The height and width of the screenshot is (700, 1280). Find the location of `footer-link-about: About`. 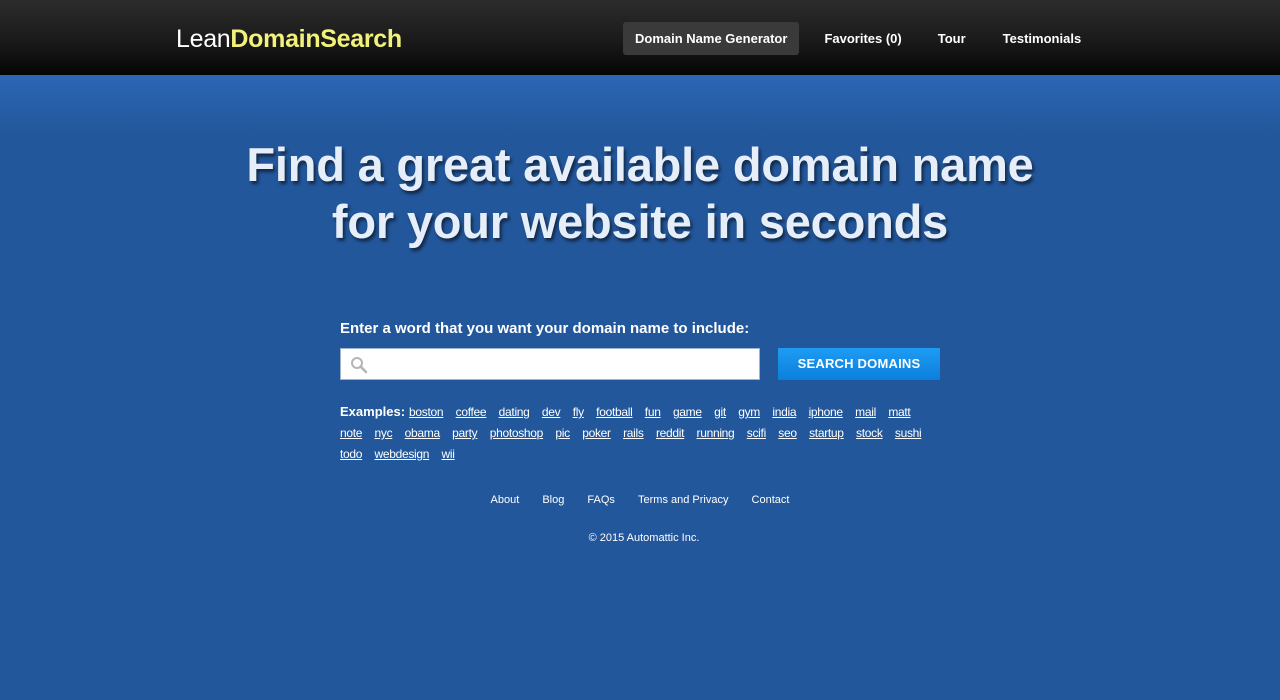

footer-link-about: About is located at coordinates (505, 500).